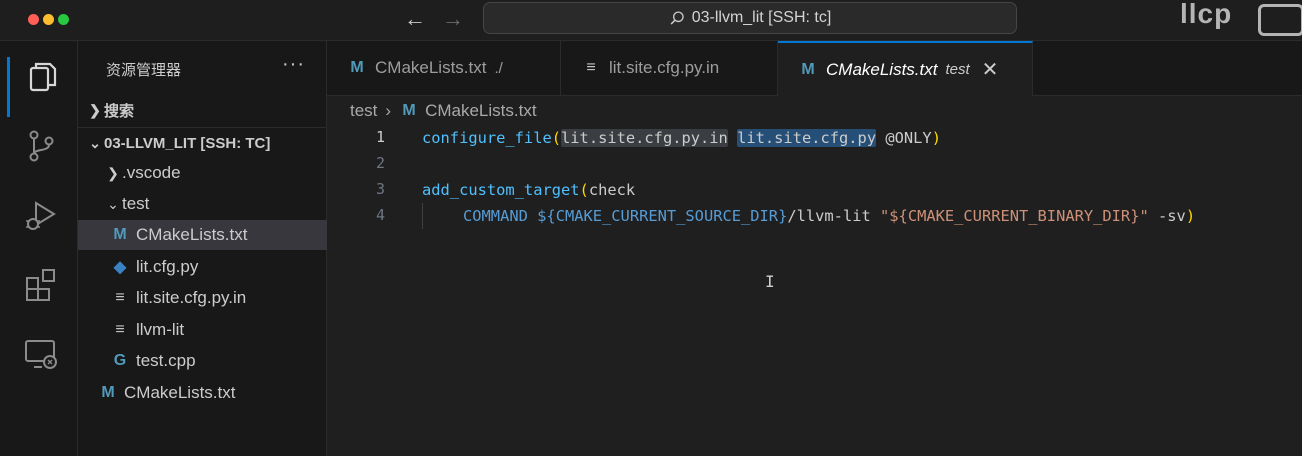 This screenshot has height=456, width=1302. Describe the element at coordinates (8, 87) in the screenshot. I see `active-indicator` at that location.